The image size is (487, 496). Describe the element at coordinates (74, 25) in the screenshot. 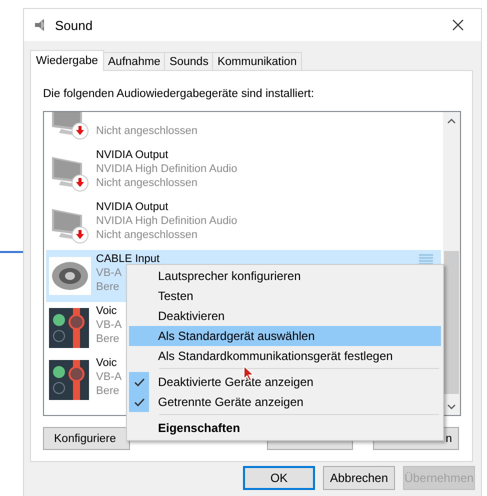

I see `window-title: Sound` at that location.